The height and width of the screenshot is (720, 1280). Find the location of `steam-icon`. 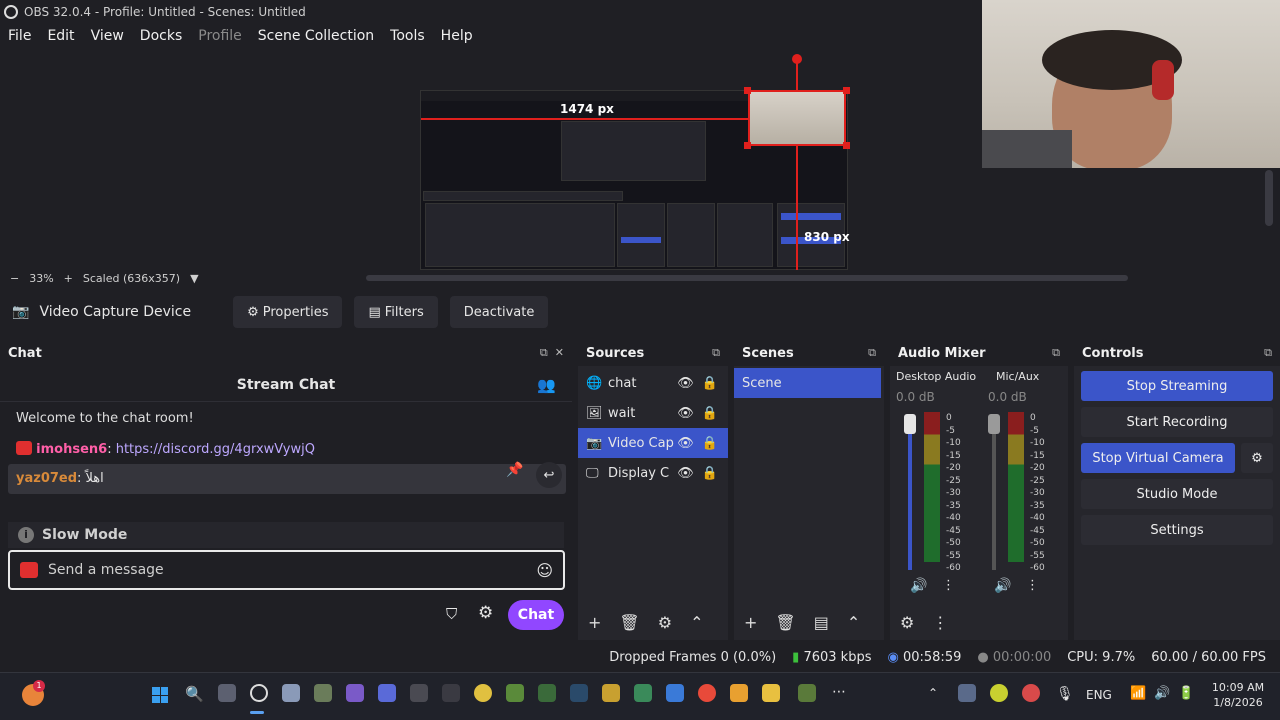

steam-icon is located at coordinates (579, 693).